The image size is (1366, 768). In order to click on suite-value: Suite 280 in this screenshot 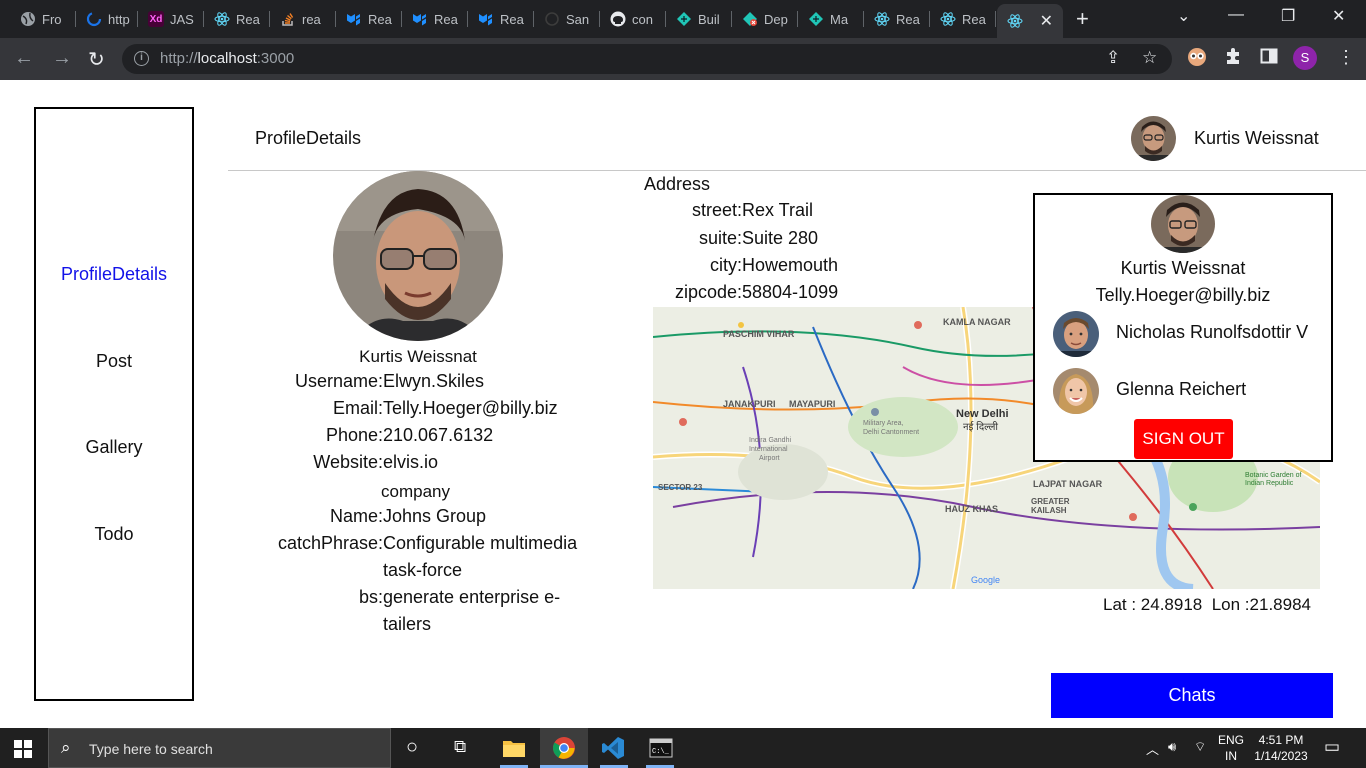, I will do `click(780, 238)`.